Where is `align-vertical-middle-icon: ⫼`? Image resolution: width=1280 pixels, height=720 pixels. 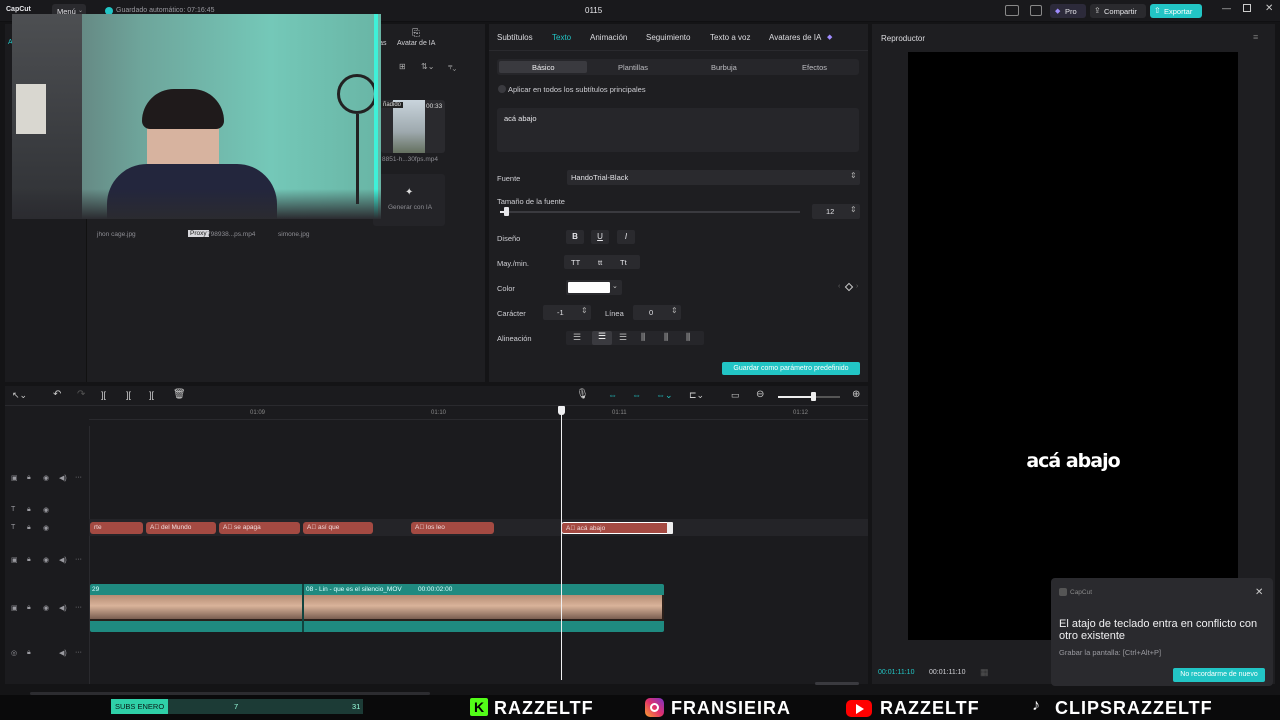 align-vertical-middle-icon: ⫼ is located at coordinates (666, 337).